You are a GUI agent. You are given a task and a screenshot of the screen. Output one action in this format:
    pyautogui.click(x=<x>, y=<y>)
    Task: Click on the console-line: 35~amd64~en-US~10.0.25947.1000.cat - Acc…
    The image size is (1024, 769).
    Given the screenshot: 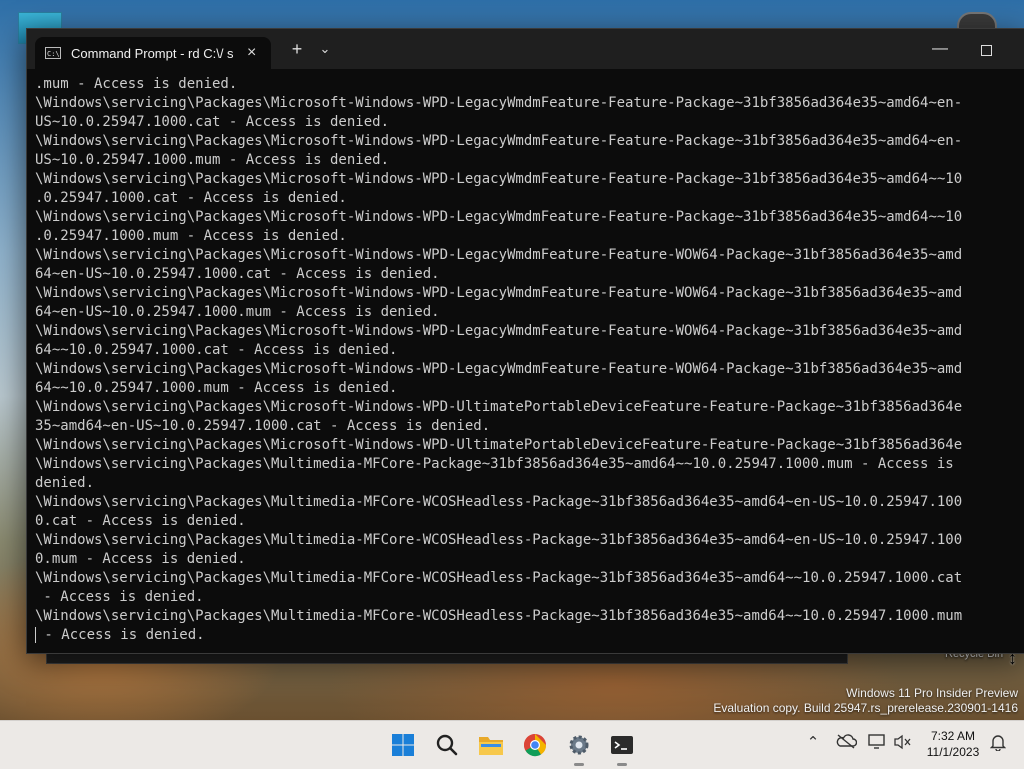 What is the action you would take?
    pyautogui.click(x=263, y=426)
    